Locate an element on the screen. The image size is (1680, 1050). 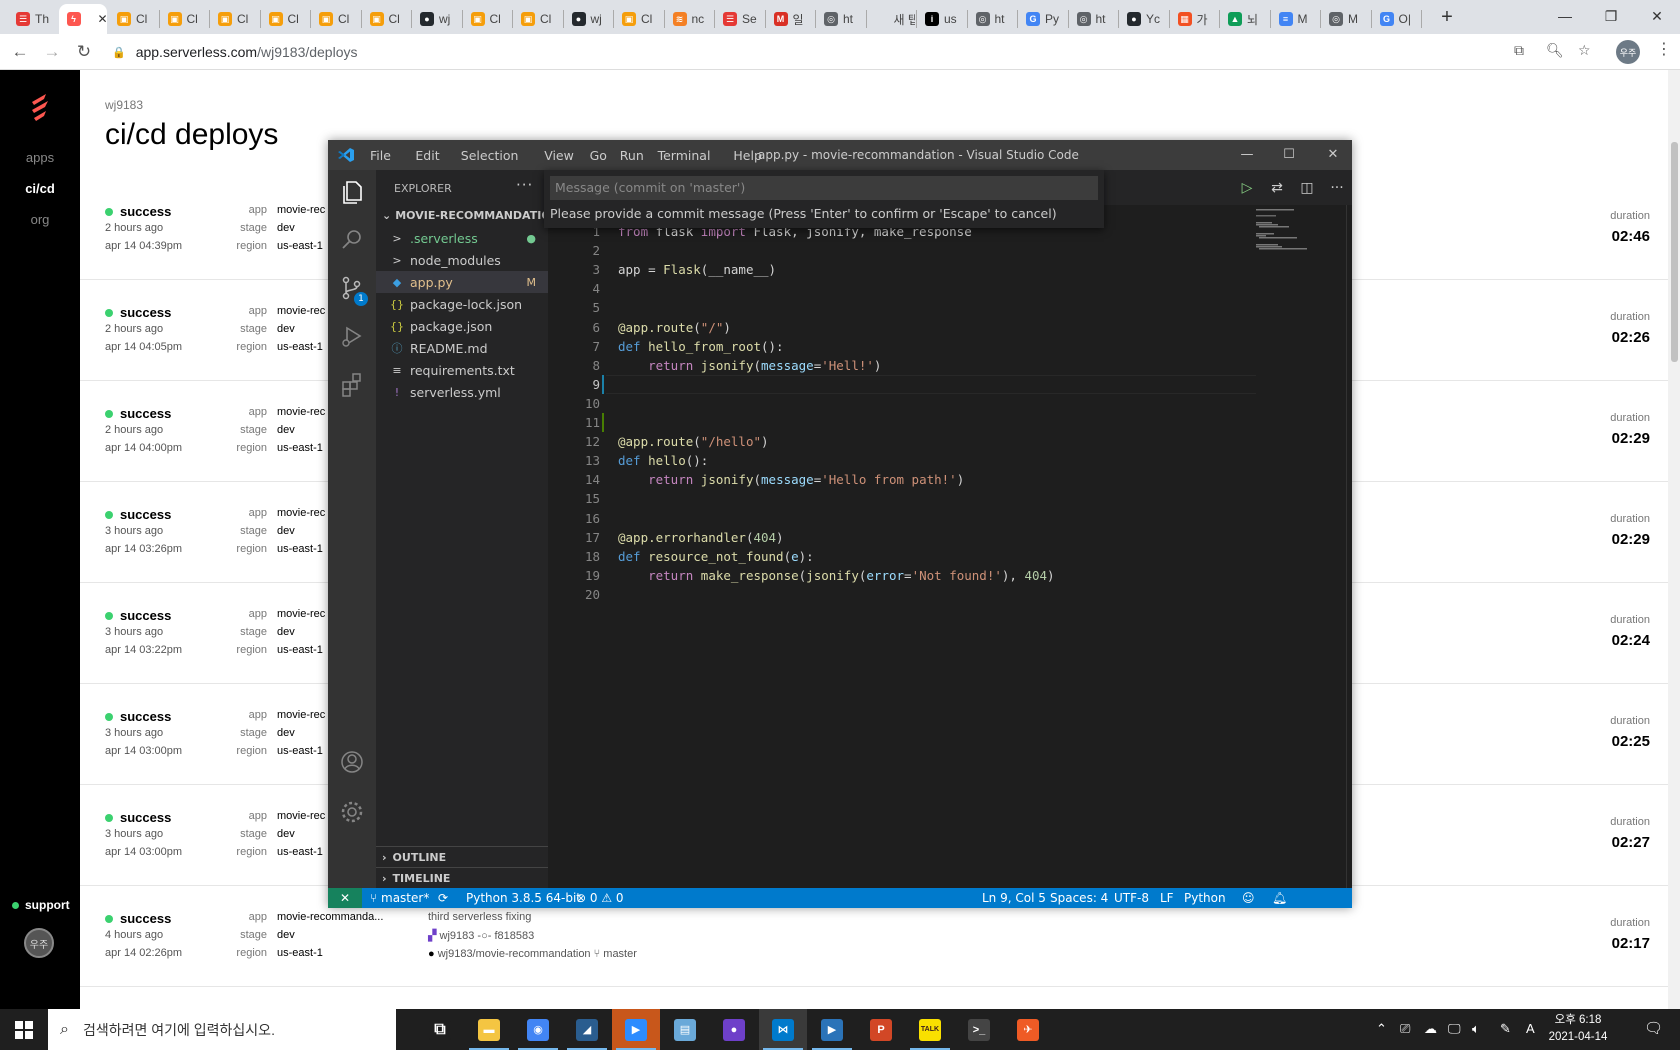
back-button: ← is located at coordinates (20, 52).